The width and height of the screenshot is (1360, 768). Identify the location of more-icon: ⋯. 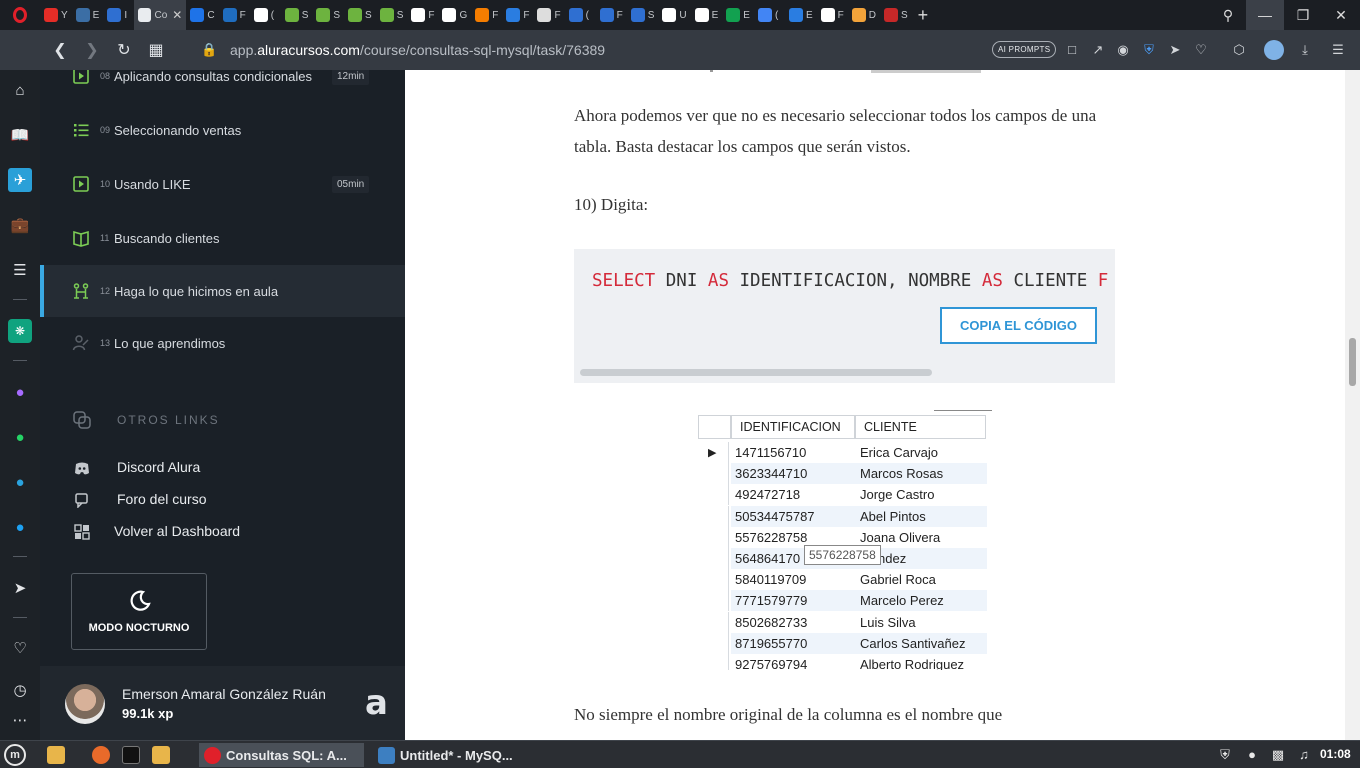
(20, 720).